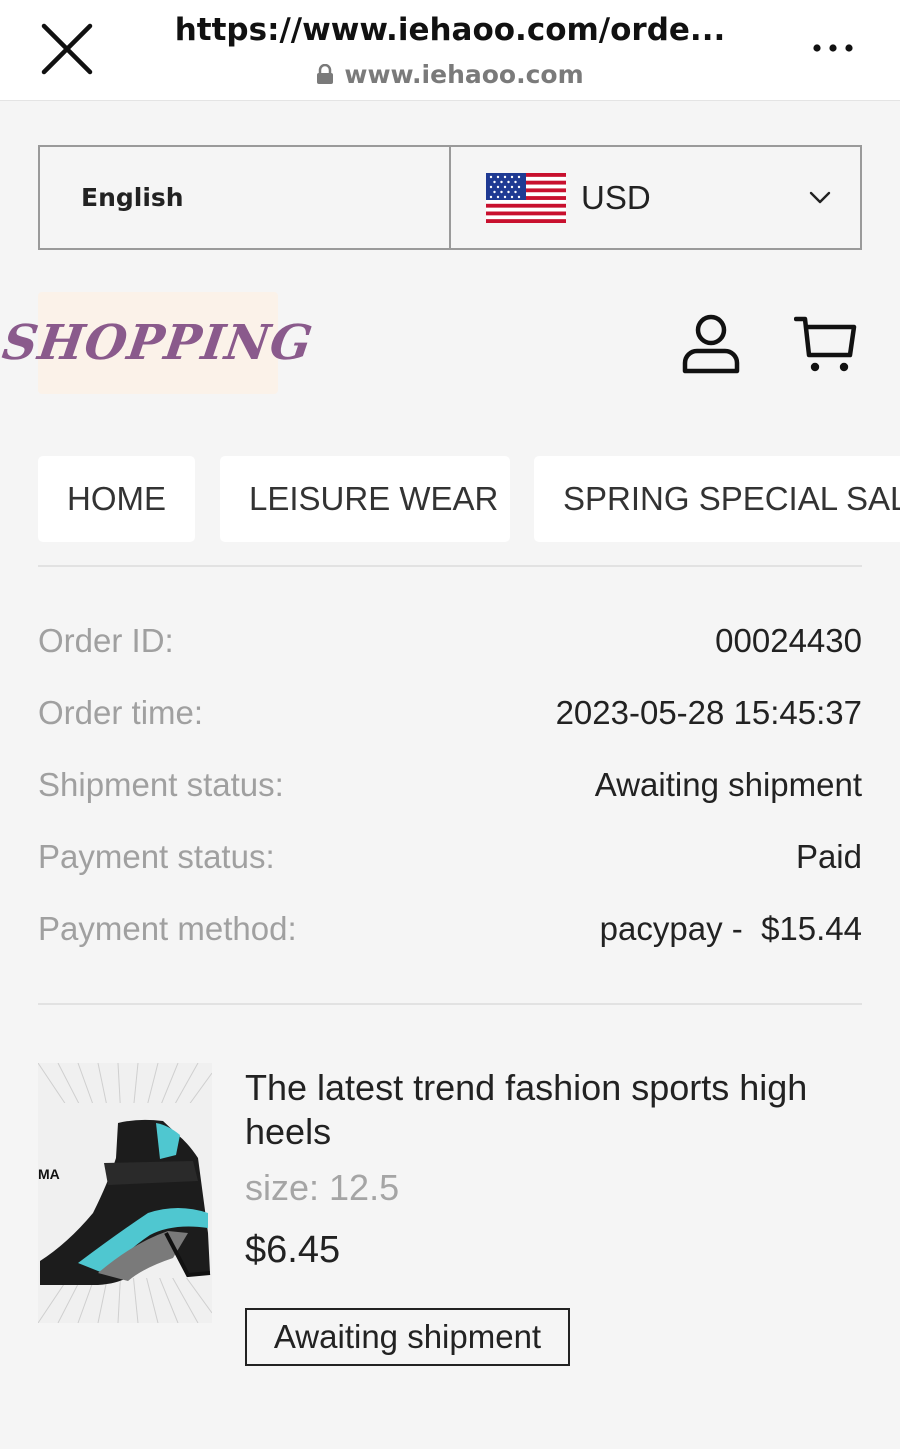 The height and width of the screenshot is (1449, 900). What do you see at coordinates (711, 344) in the screenshot?
I see `user-icon` at bounding box center [711, 344].